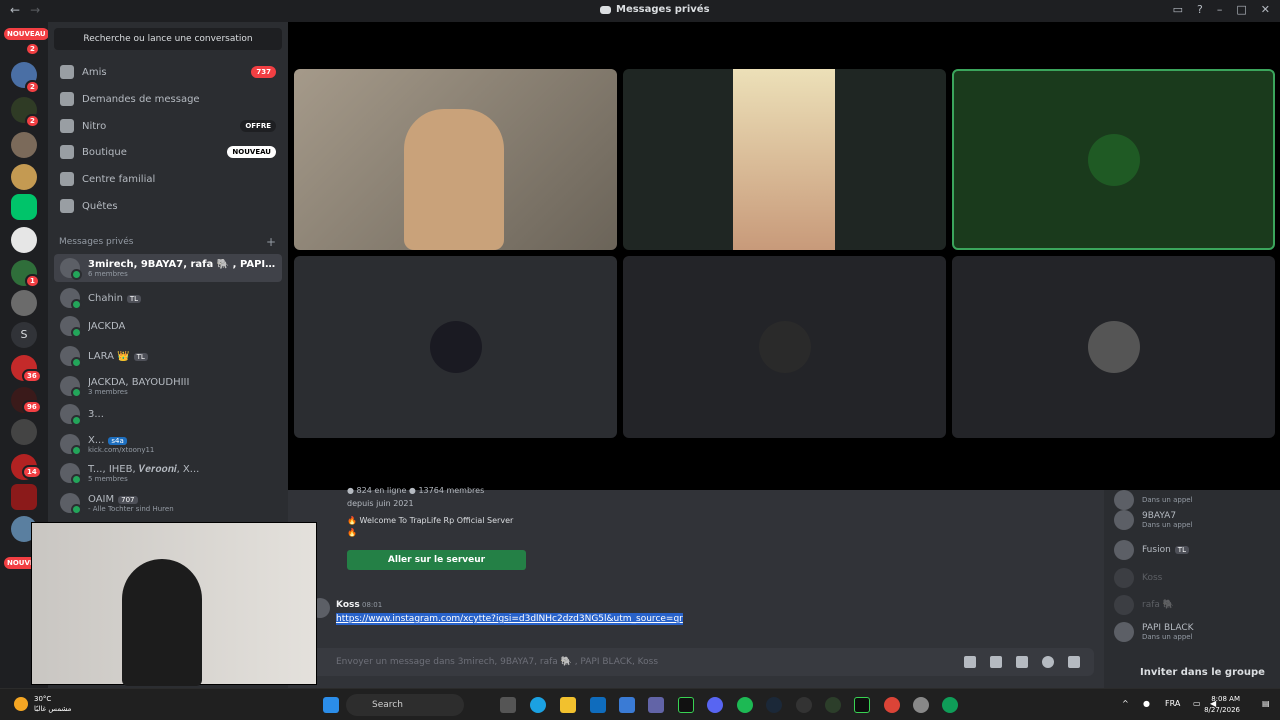  I want to click on member-item: PAPI BLACK Dans un appel, so click(1154, 632).